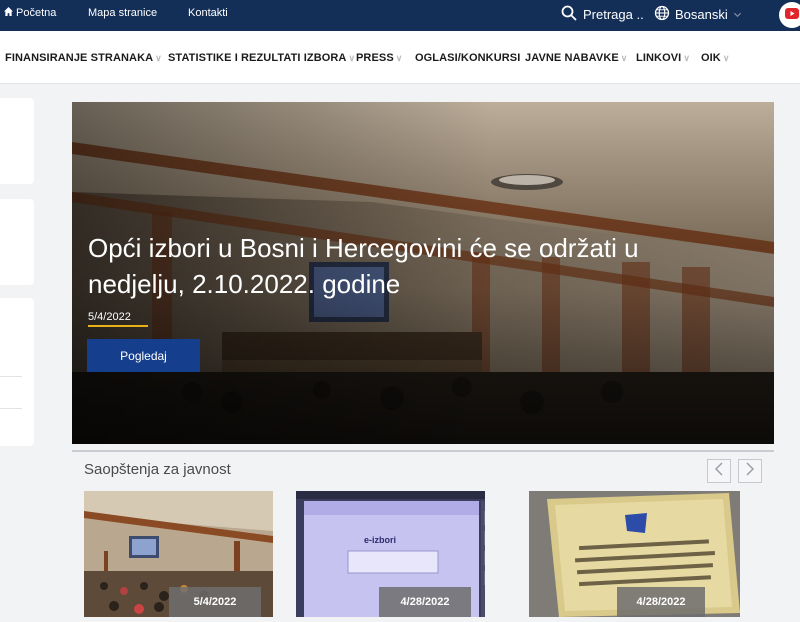  What do you see at coordinates (178, 554) in the screenshot?
I see `news-card: 5/4/2022` at bounding box center [178, 554].